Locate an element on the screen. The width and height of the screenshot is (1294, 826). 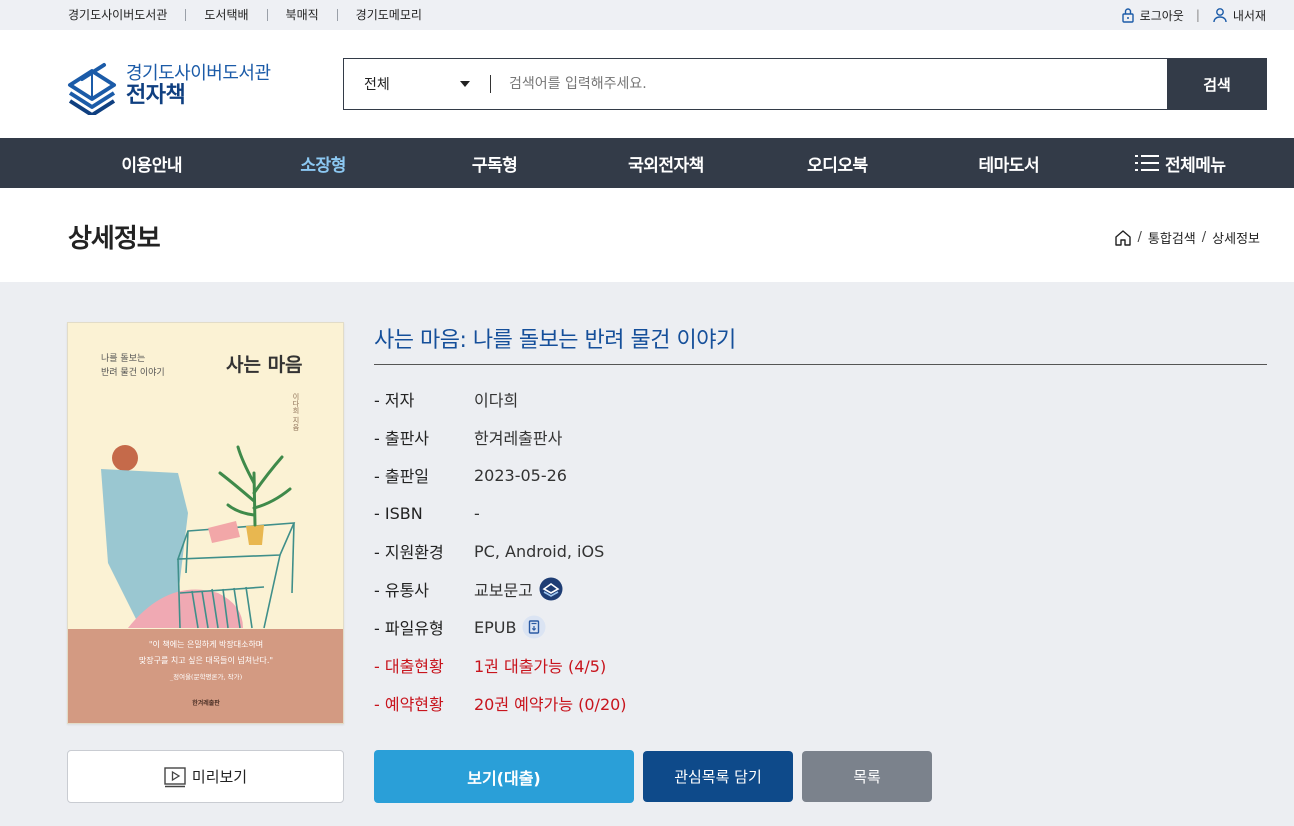
epub-file-icon is located at coordinates (534, 627).